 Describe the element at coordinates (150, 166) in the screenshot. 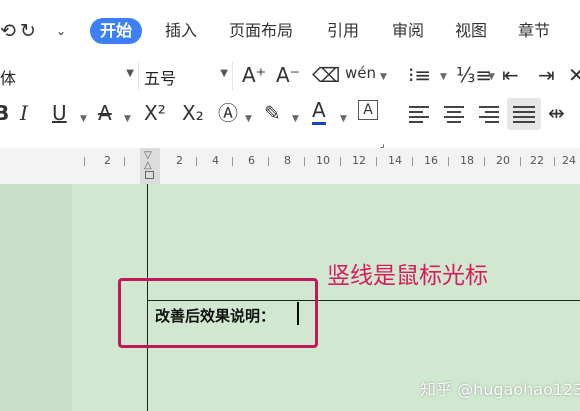

I see `indent-marker: ▽ △` at that location.